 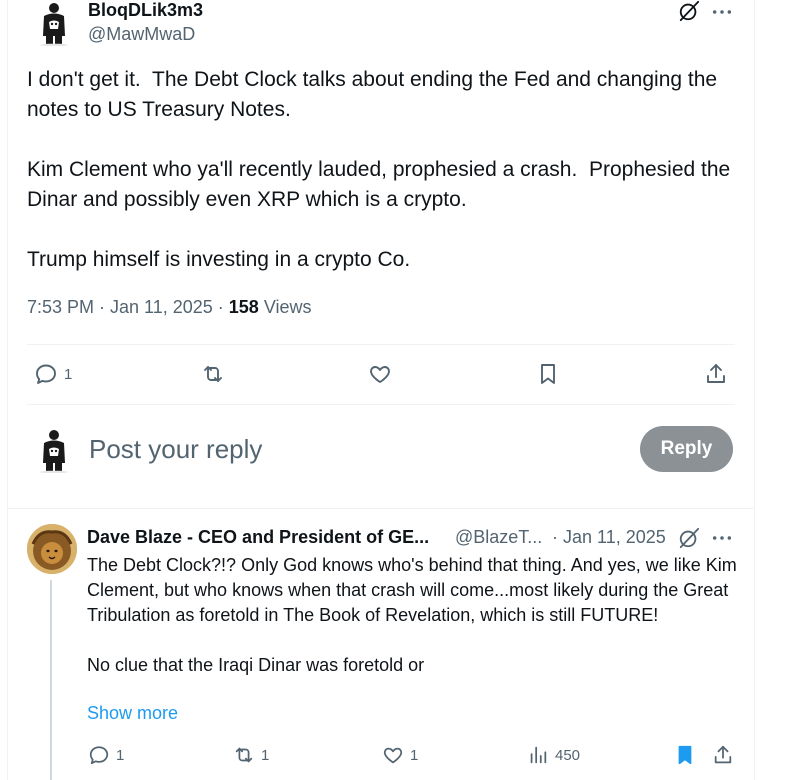 What do you see at coordinates (132, 713) in the screenshot?
I see `show-more-link: Show more` at bounding box center [132, 713].